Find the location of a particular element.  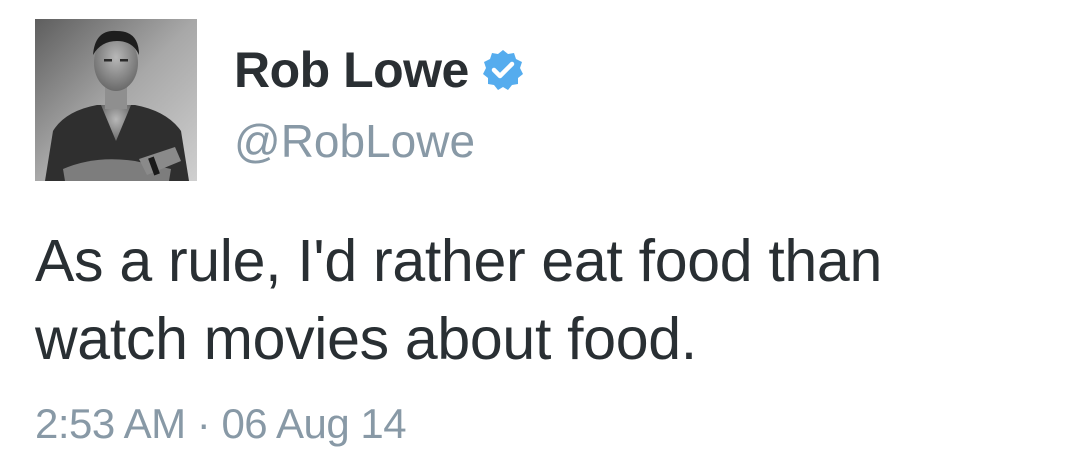

author-avatar is located at coordinates (116, 100).